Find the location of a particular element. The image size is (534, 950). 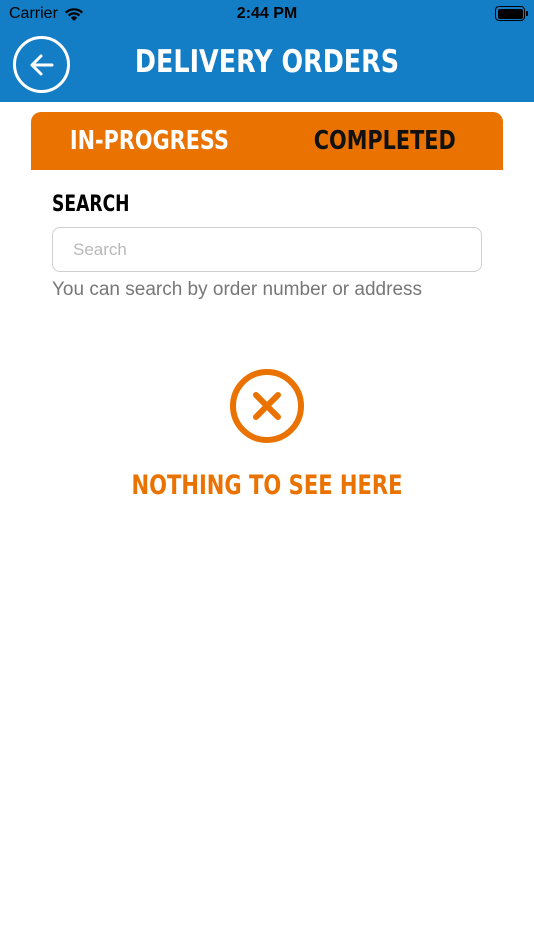

status-bar: Carrier 2:44 PM is located at coordinates (267, 14).